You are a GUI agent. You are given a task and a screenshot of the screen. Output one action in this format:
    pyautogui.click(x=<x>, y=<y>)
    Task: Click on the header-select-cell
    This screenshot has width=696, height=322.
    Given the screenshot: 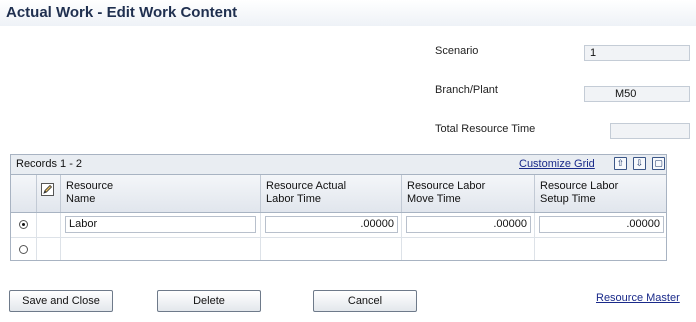 What is the action you would take?
    pyautogui.click(x=24, y=193)
    